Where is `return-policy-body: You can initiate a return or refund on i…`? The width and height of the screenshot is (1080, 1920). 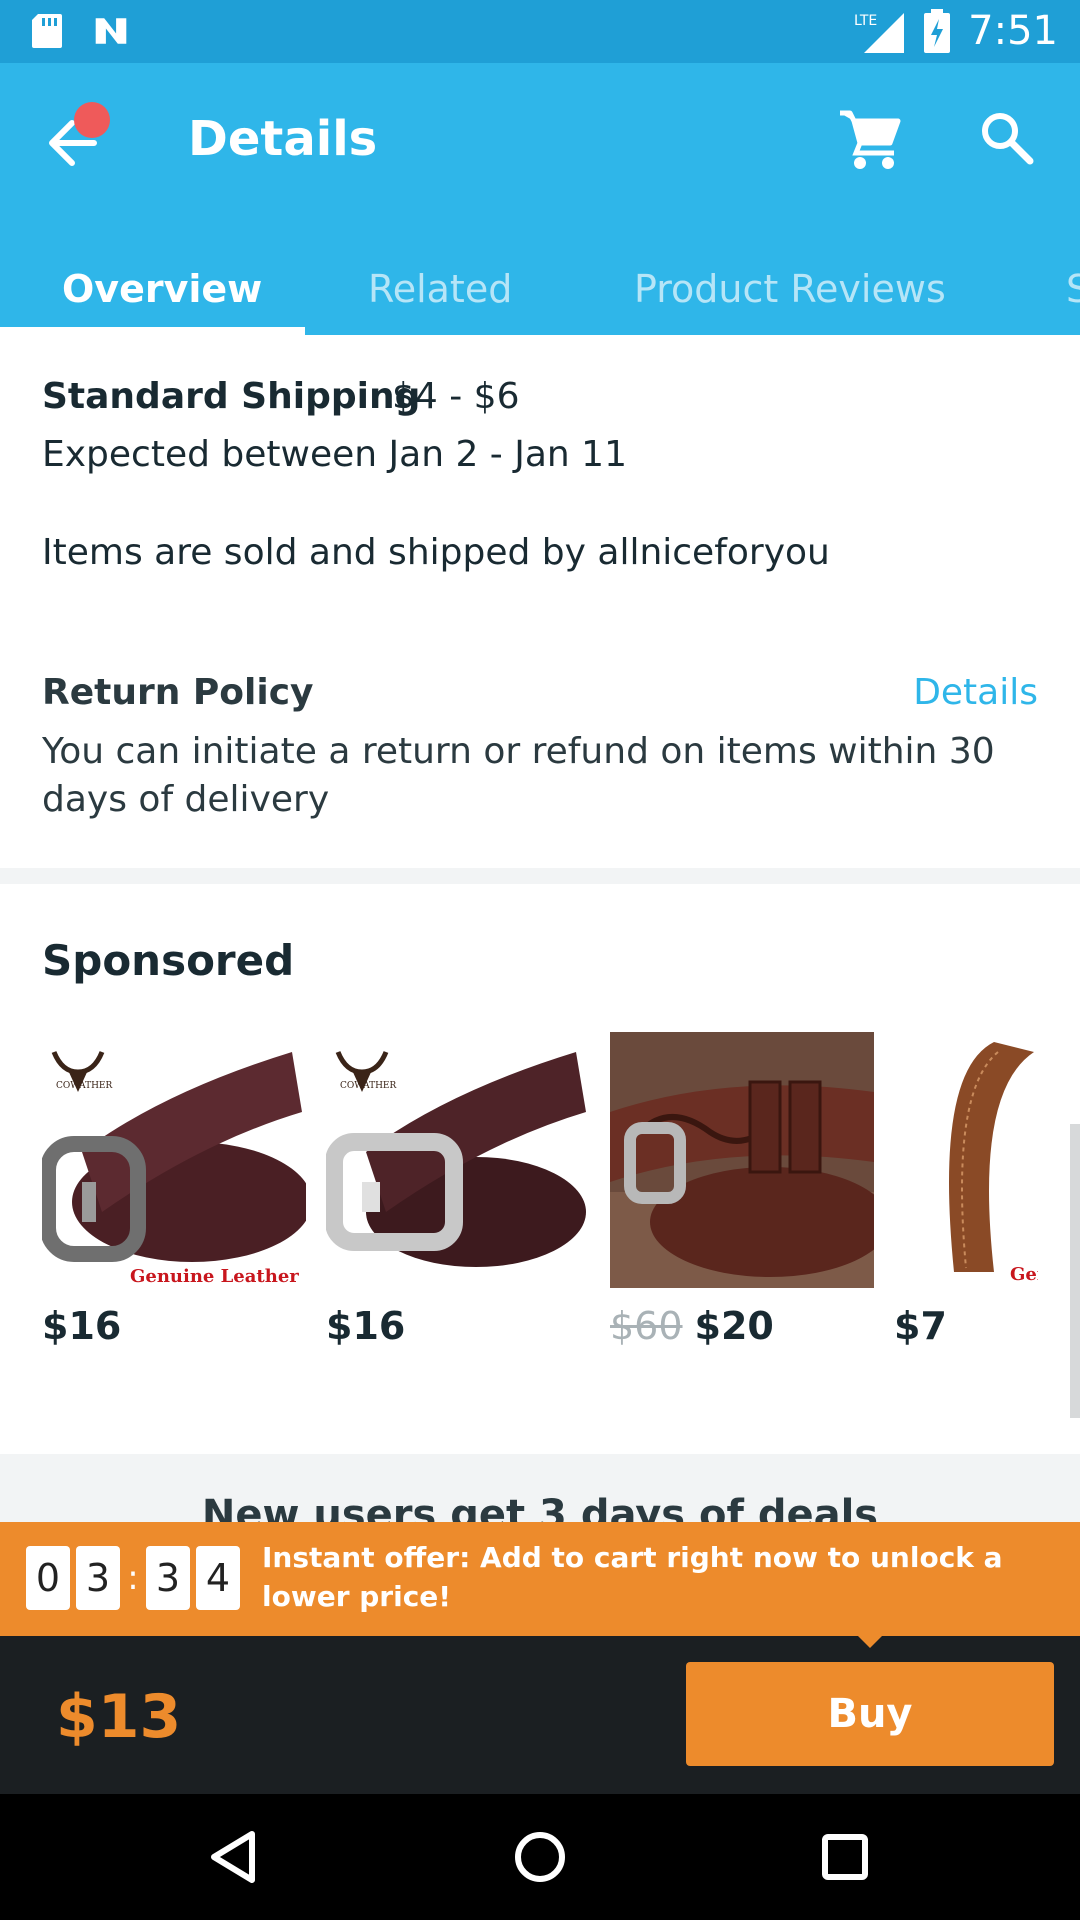 return-policy-body: You can initiate a return or refund on i… is located at coordinates (518, 775).